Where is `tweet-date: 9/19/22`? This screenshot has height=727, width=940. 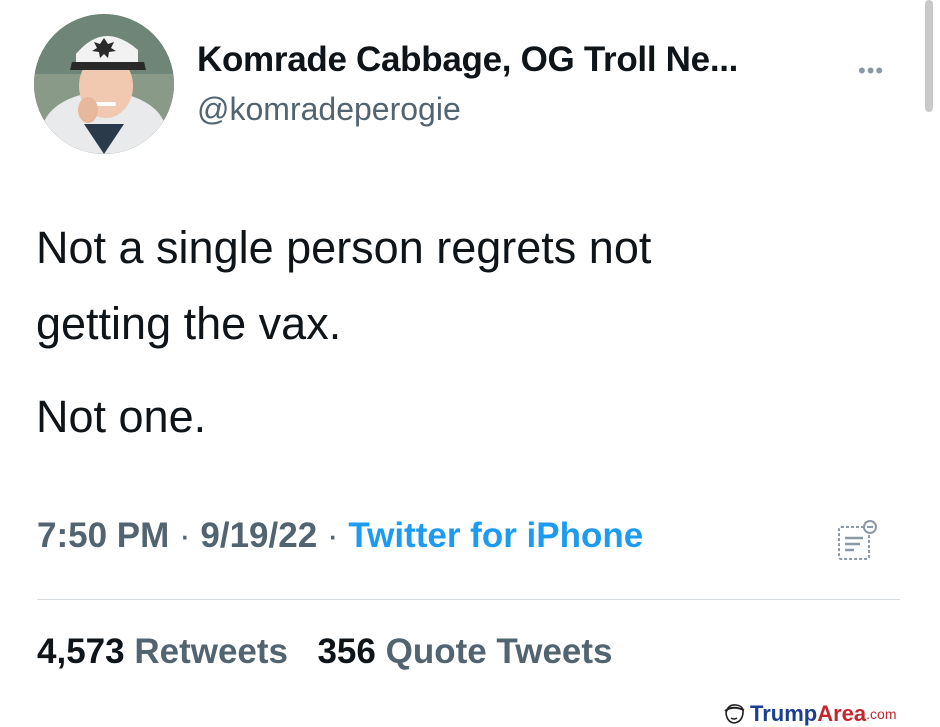 tweet-date: 9/19/22 is located at coordinates (258, 535).